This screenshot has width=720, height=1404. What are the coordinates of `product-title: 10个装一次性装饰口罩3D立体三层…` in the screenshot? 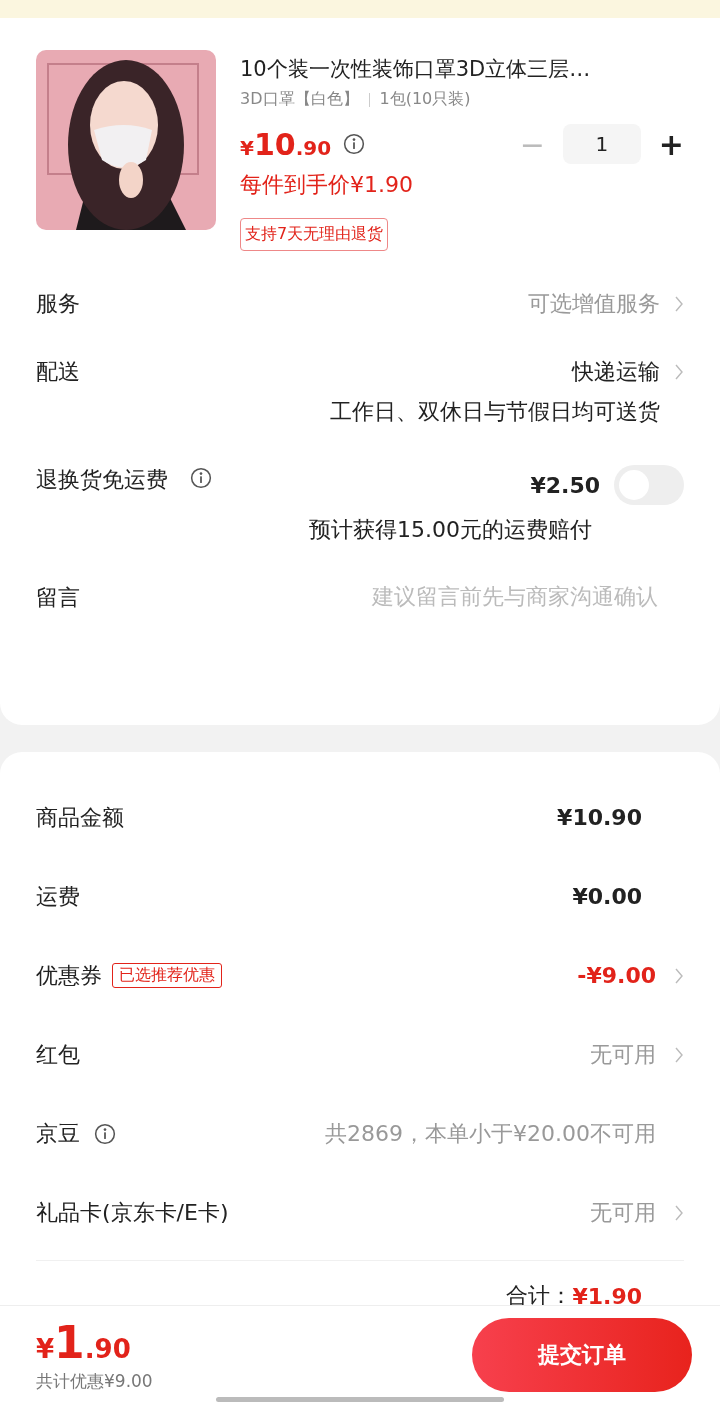 It's located at (415, 69).